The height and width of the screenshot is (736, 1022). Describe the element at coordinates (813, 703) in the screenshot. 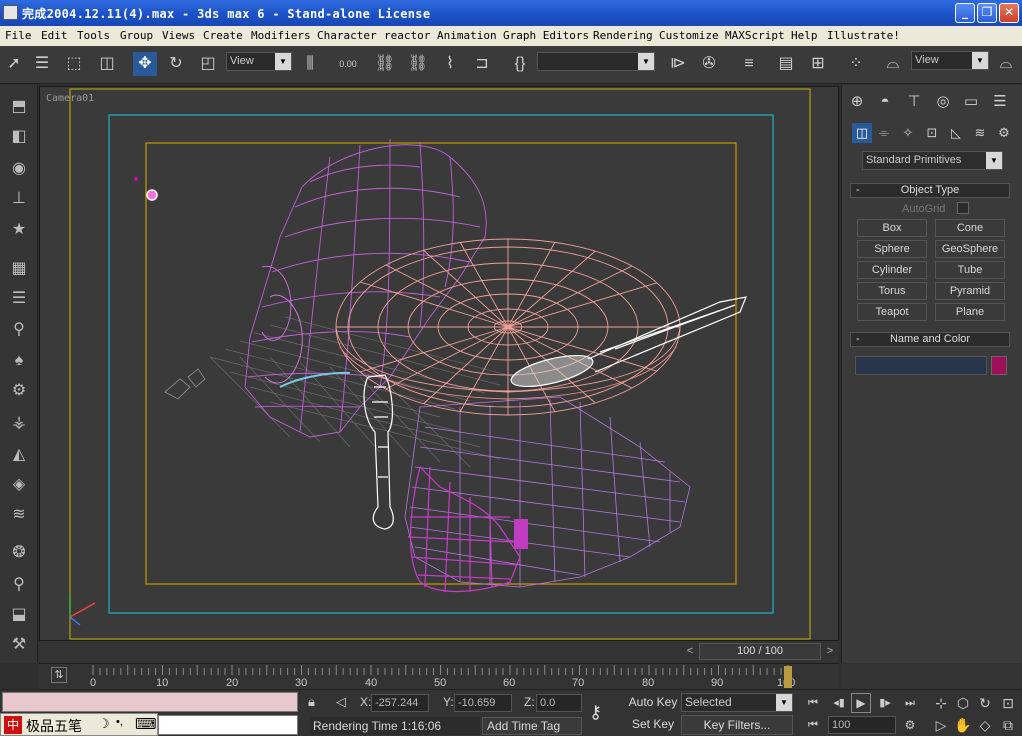

I see `go-to-start-icon: ⏮` at that location.